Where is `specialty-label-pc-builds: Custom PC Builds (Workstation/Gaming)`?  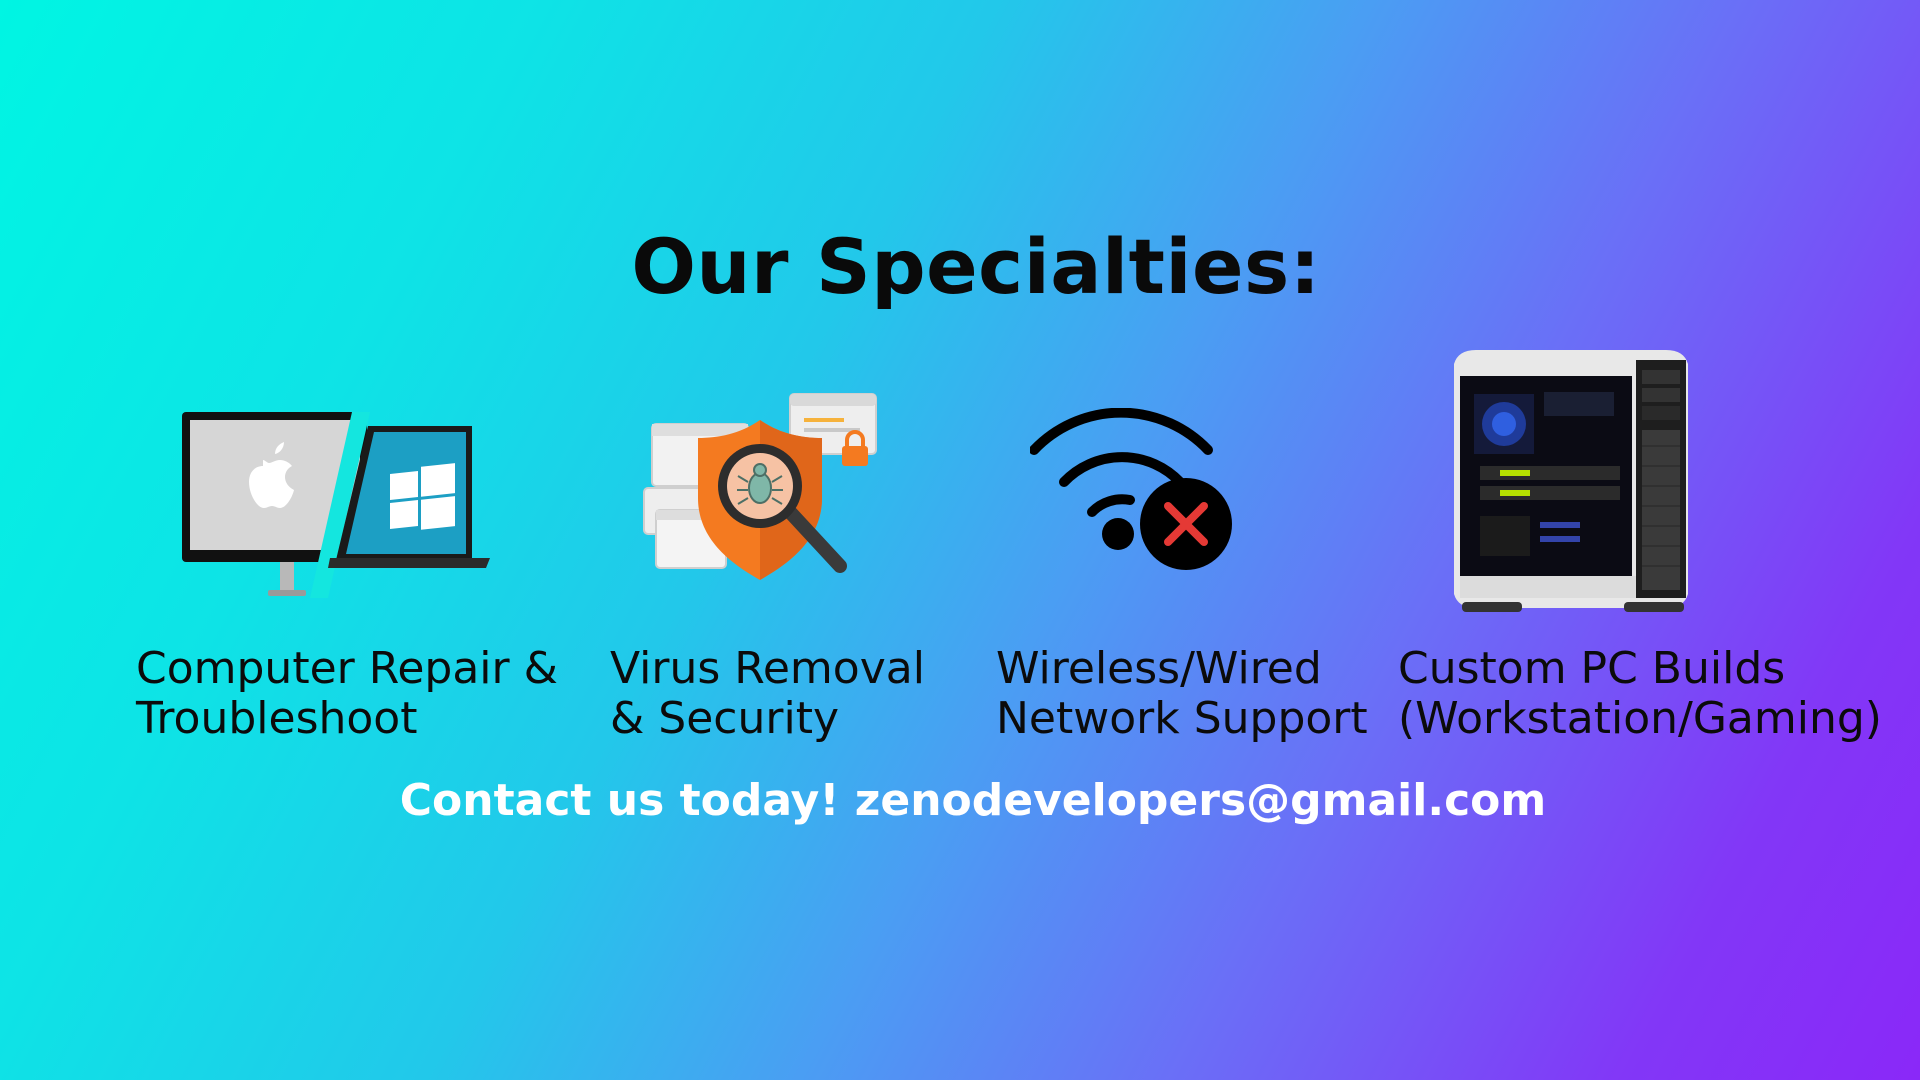
specialty-label-pc-builds: Custom PC Builds (Workstation/Gaming) is located at coordinates (1640, 694).